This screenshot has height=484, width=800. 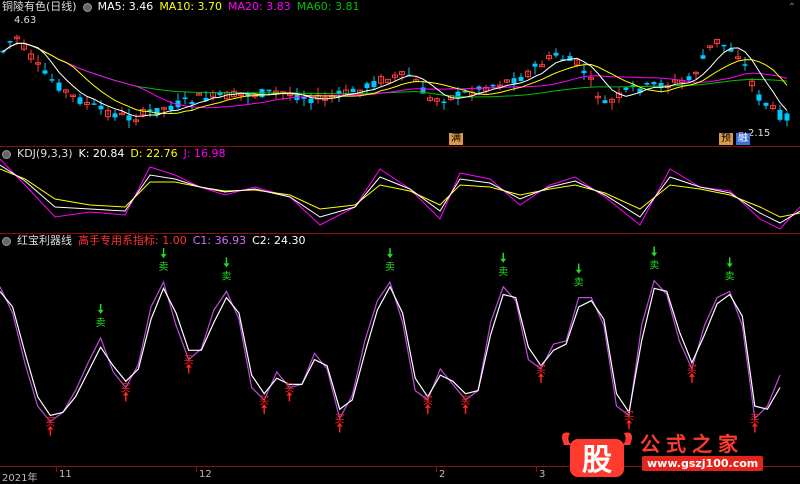 What do you see at coordinates (328, 6) in the screenshot?
I see `ma60-label: MA60: 3.81` at bounding box center [328, 6].